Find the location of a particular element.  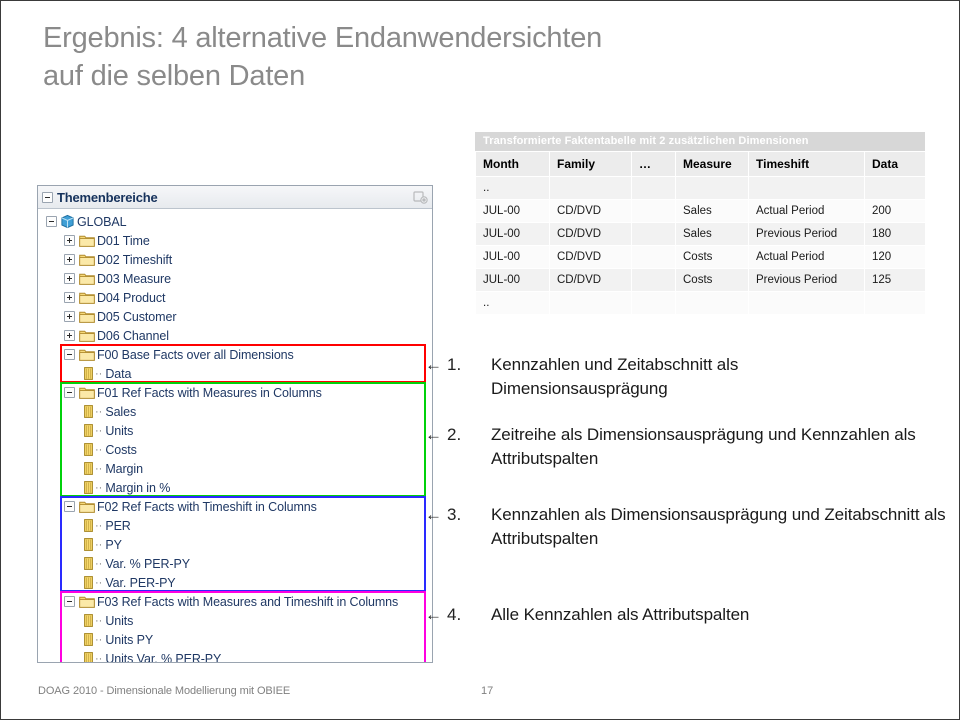

cell-data is located at coordinates (895, 188).